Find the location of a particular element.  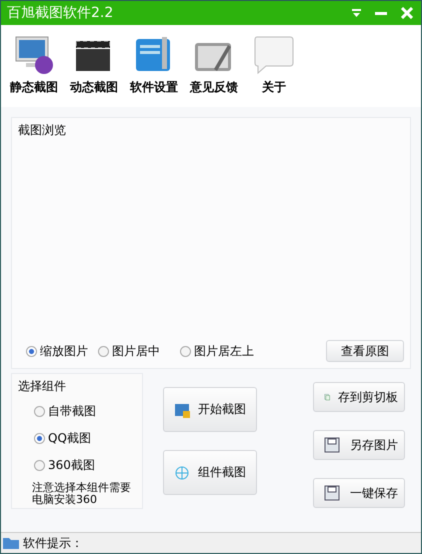

radio-option: QQ截图 is located at coordinates (88, 438).